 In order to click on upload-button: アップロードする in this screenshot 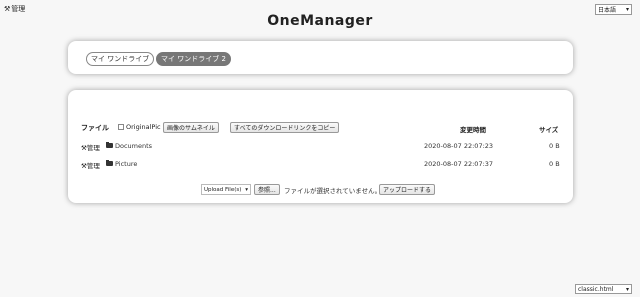, I will do `click(407, 189)`.